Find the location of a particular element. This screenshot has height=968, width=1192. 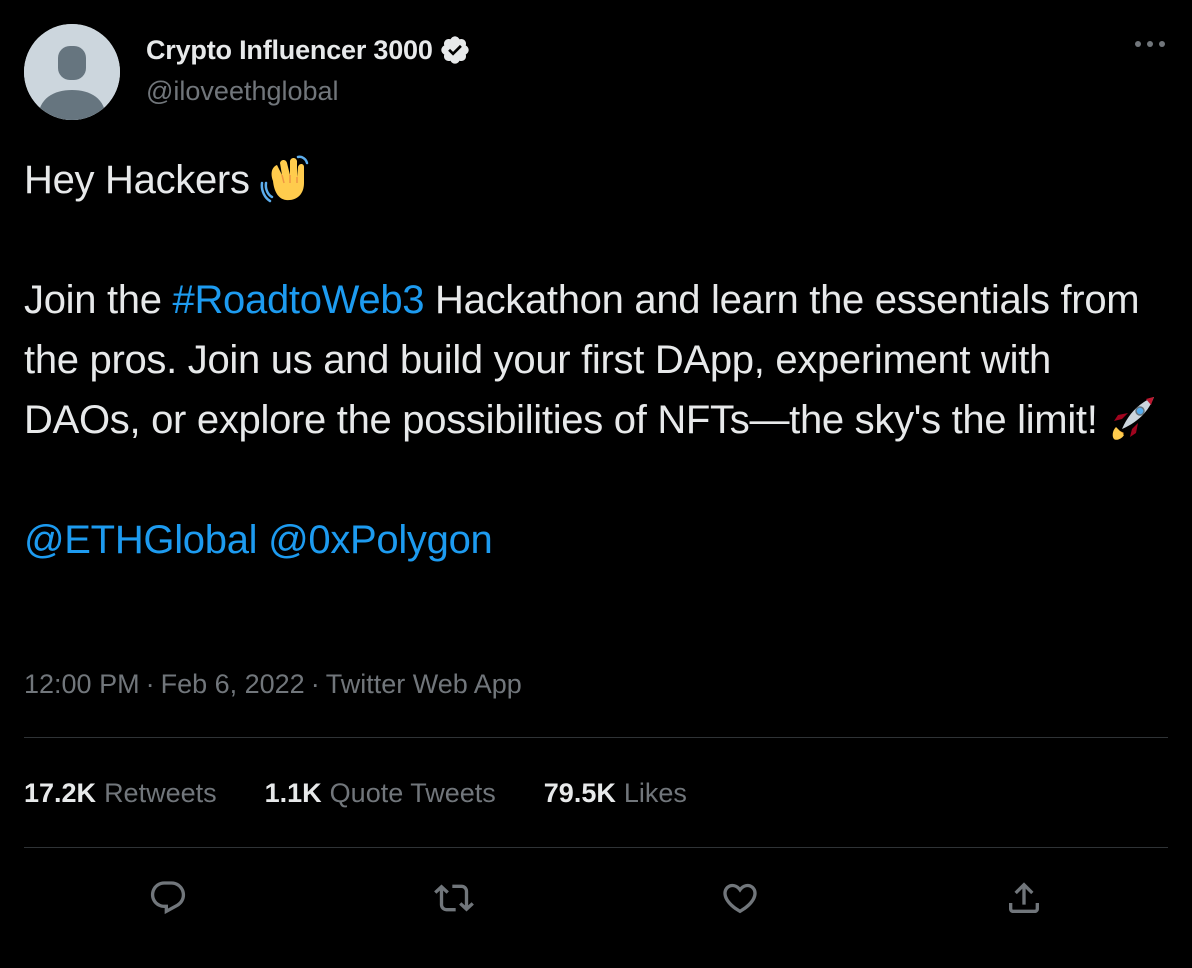

user-handle: @iloveethglobal is located at coordinates (308, 91).